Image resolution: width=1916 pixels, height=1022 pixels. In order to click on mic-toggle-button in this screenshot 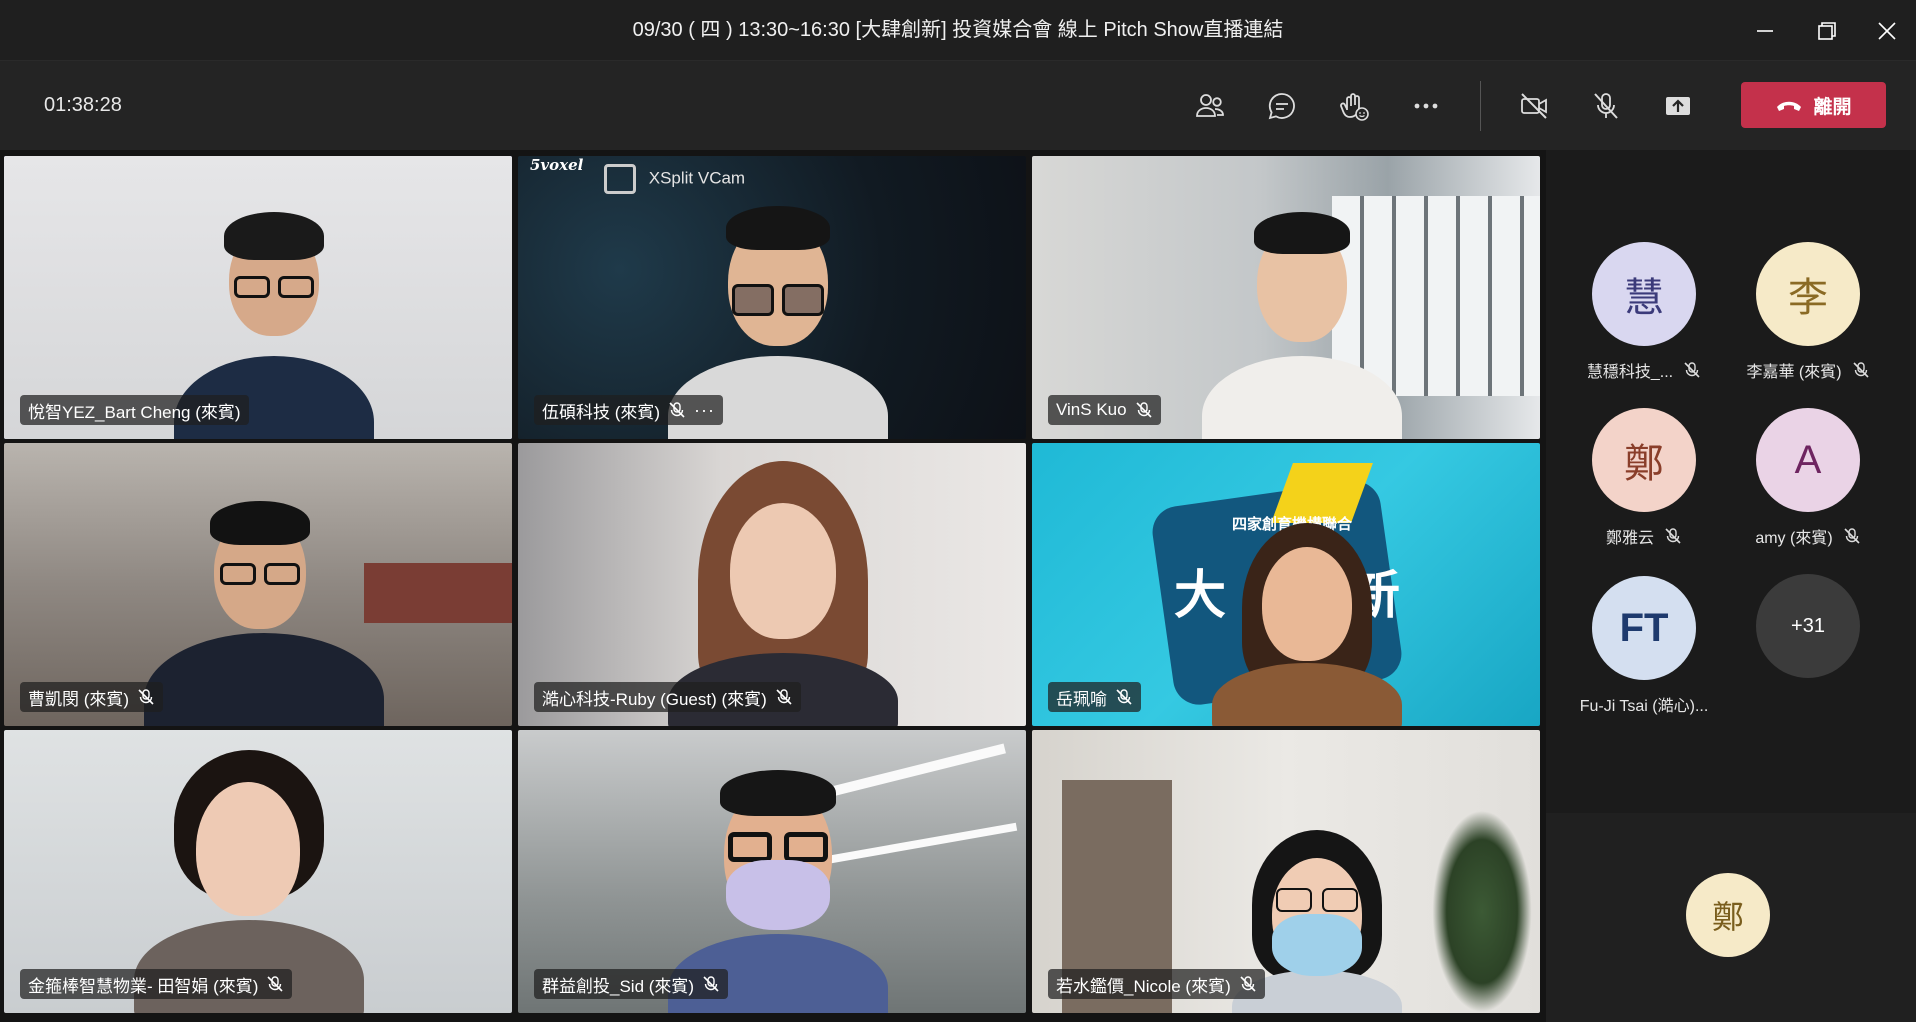, I will do `click(1606, 106)`.